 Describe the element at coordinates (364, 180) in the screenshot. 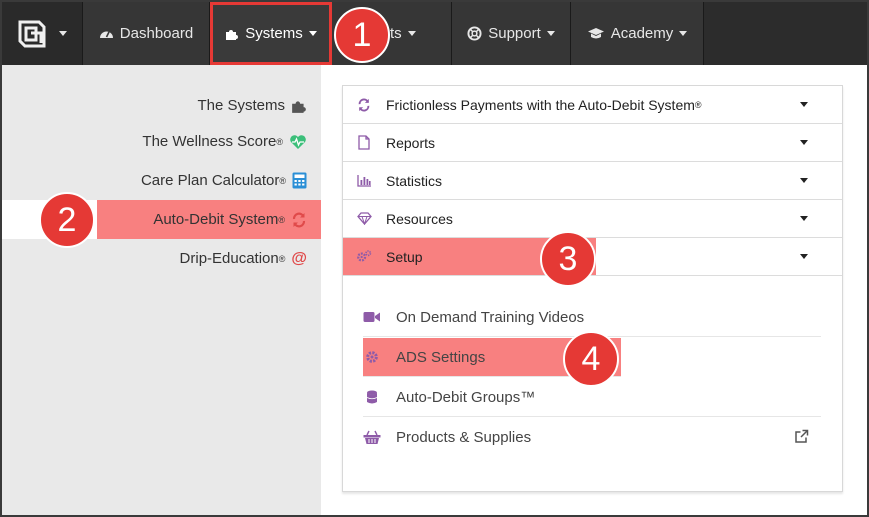

I see `bar-chart-icon` at that location.